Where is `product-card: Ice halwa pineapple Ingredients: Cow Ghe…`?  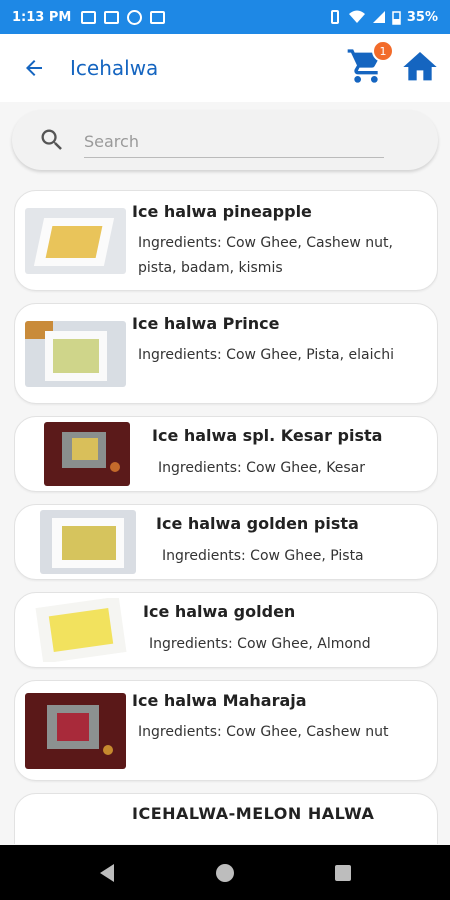 product-card: Ice halwa pineapple Ingredients: Cow Ghe… is located at coordinates (226, 240).